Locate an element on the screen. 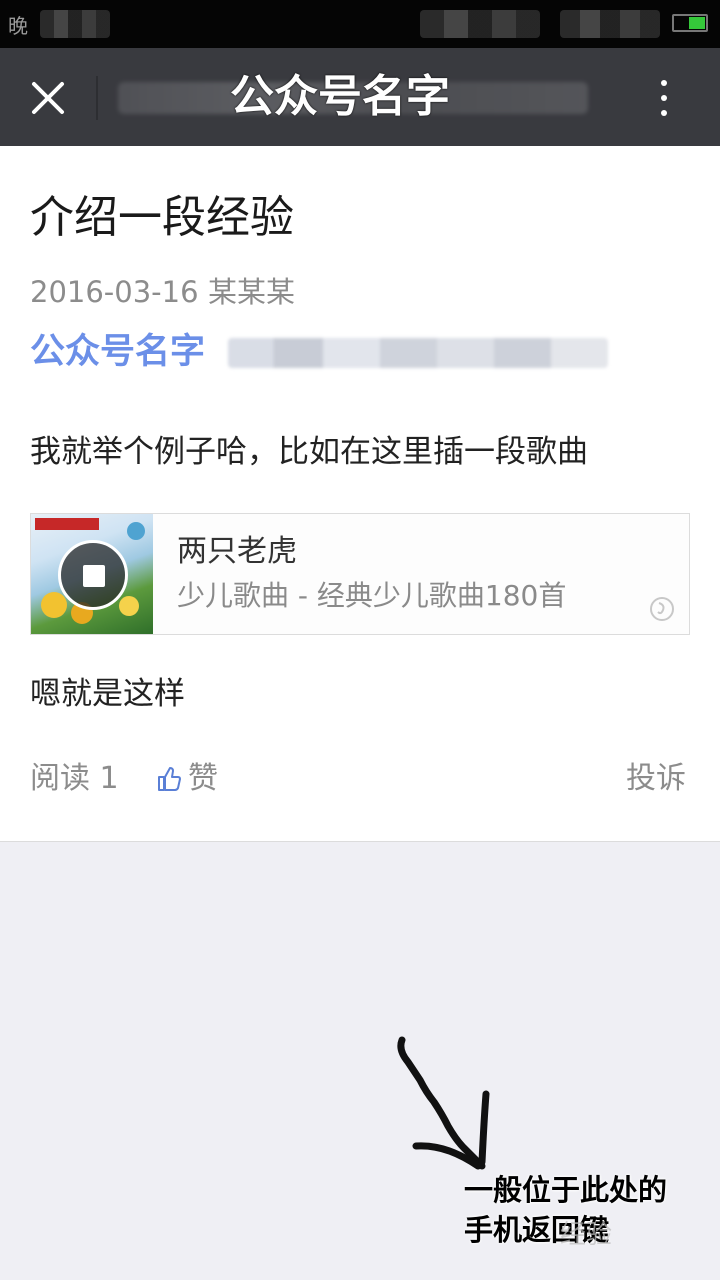 Image resolution: width=720 pixels, height=1280 pixels. read-count: 阅读 1 is located at coordinates (74, 778).